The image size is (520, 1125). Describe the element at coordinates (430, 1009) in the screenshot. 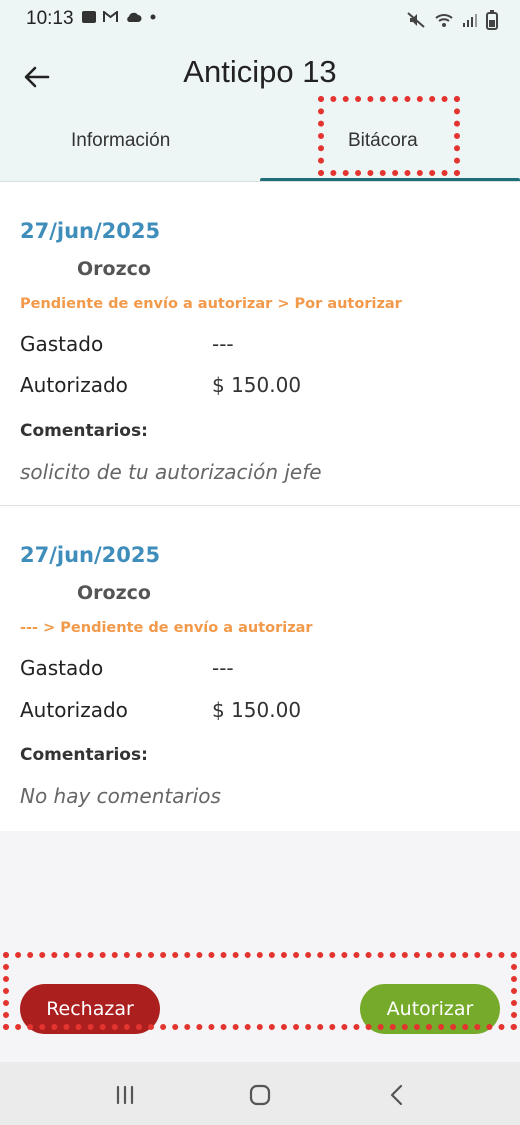

I see `authorize-button: Autorizar` at that location.